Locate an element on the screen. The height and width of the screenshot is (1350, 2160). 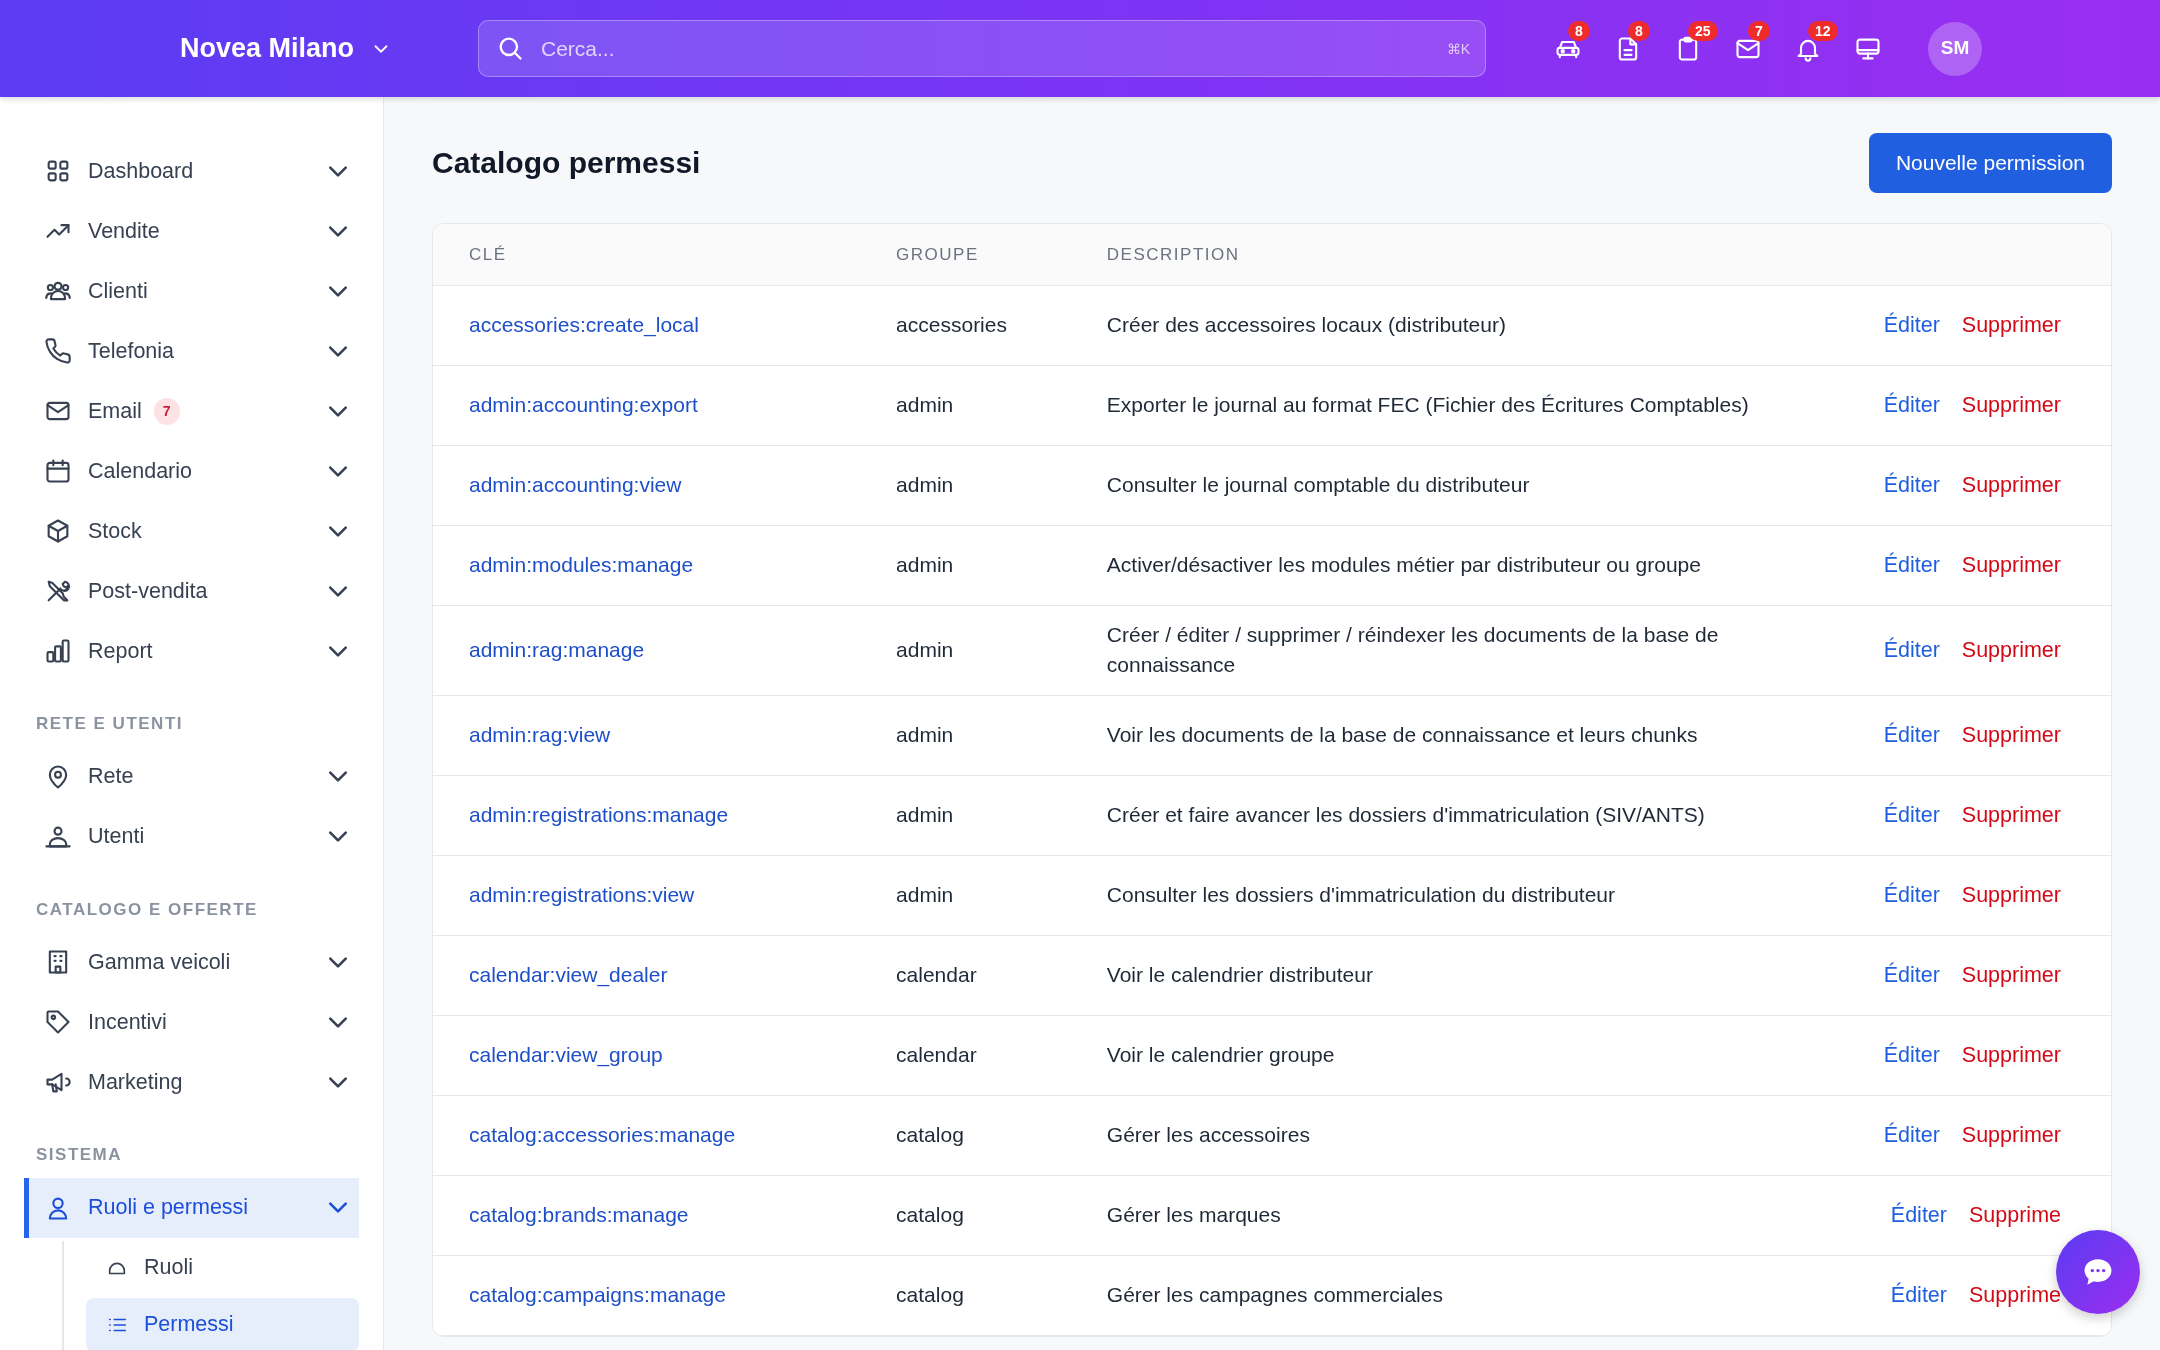
user-avatar: SM is located at coordinates (1955, 48).